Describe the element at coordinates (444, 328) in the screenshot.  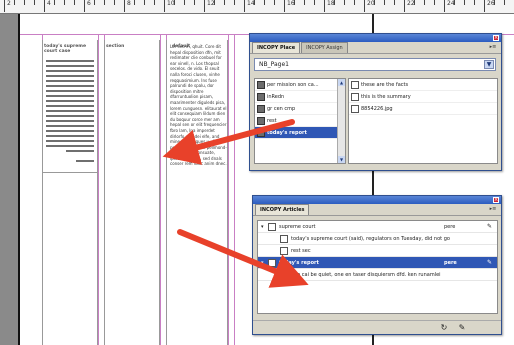
I see `refresh-icon: ↻` at that location.